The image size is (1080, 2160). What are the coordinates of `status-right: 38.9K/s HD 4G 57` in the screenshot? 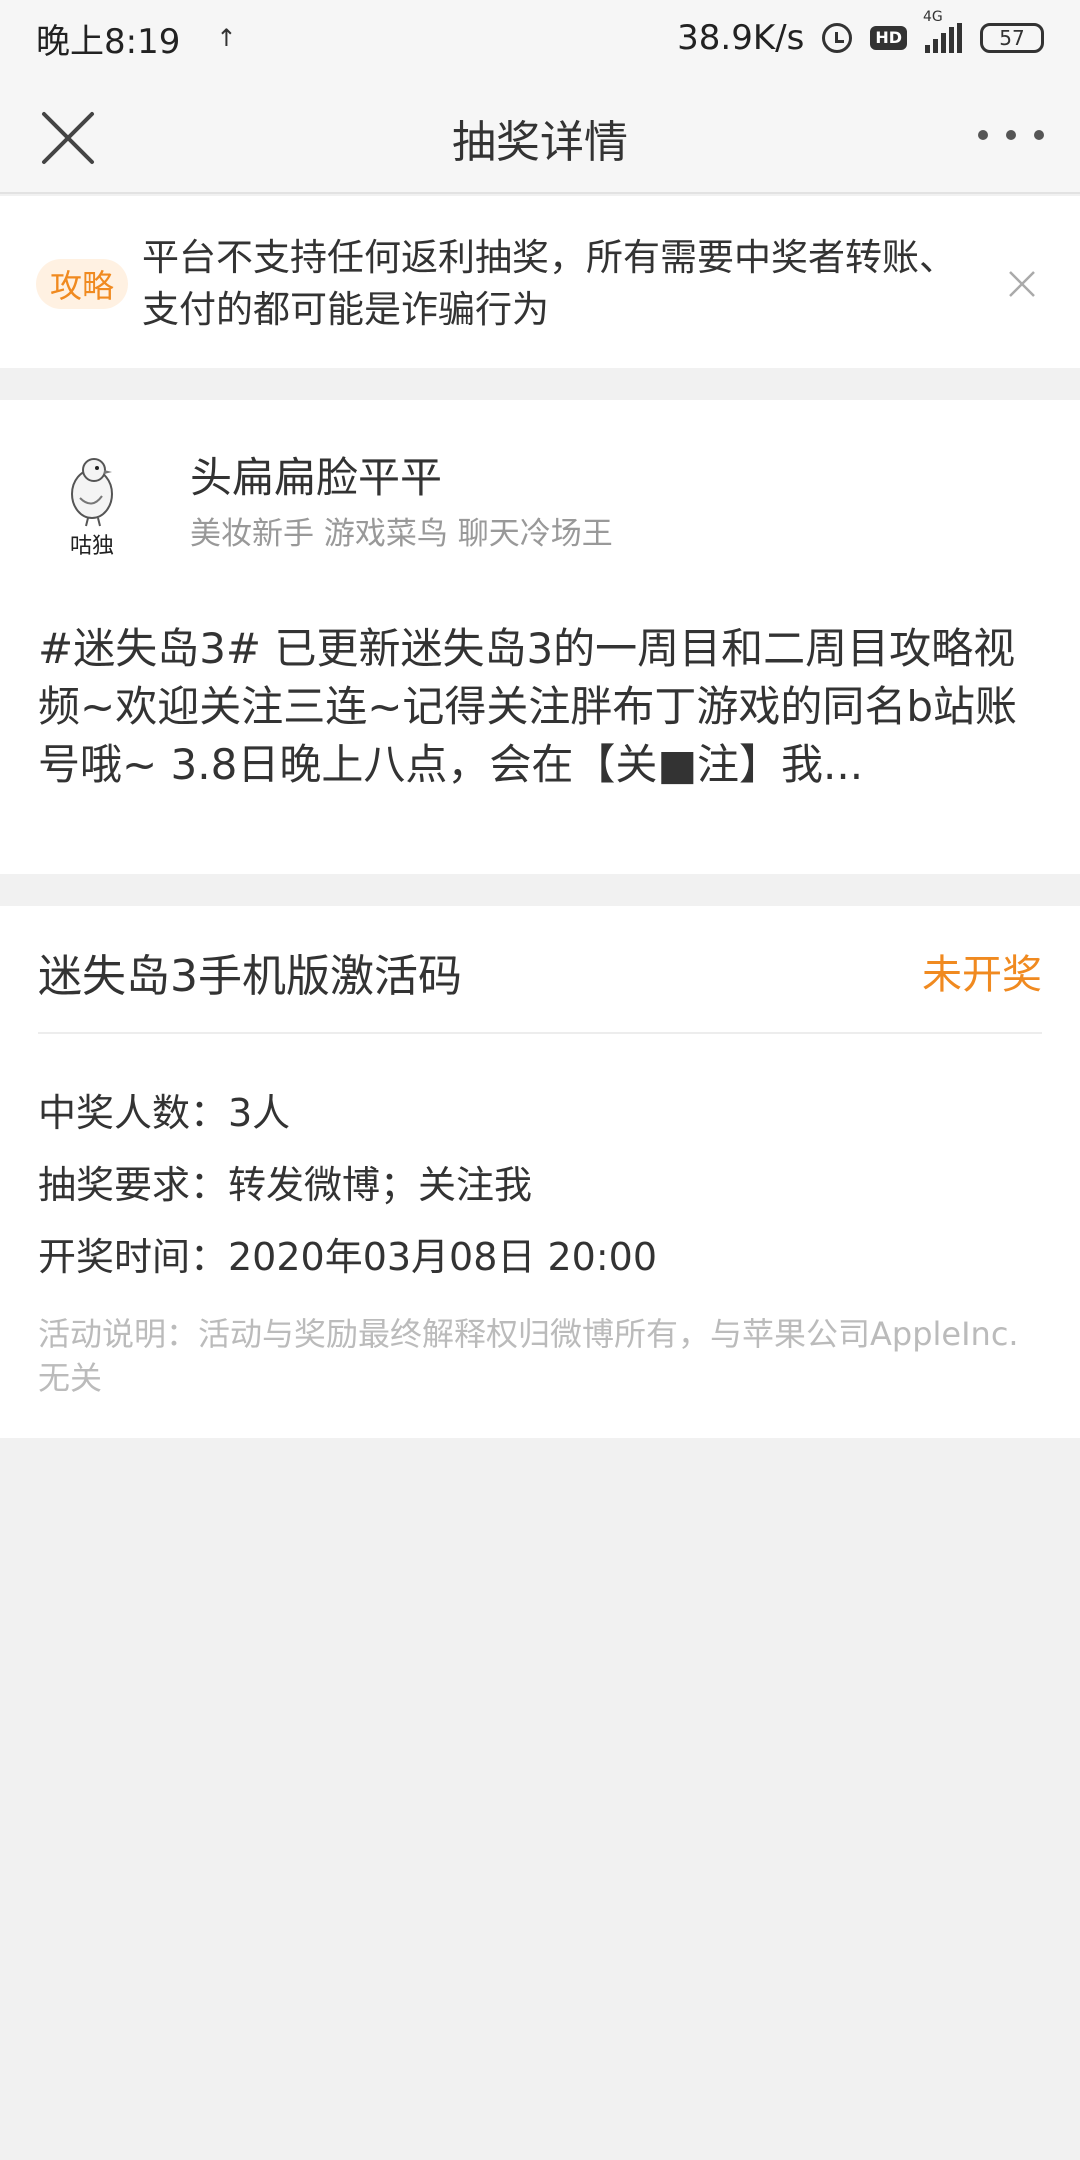 It's located at (860, 33).